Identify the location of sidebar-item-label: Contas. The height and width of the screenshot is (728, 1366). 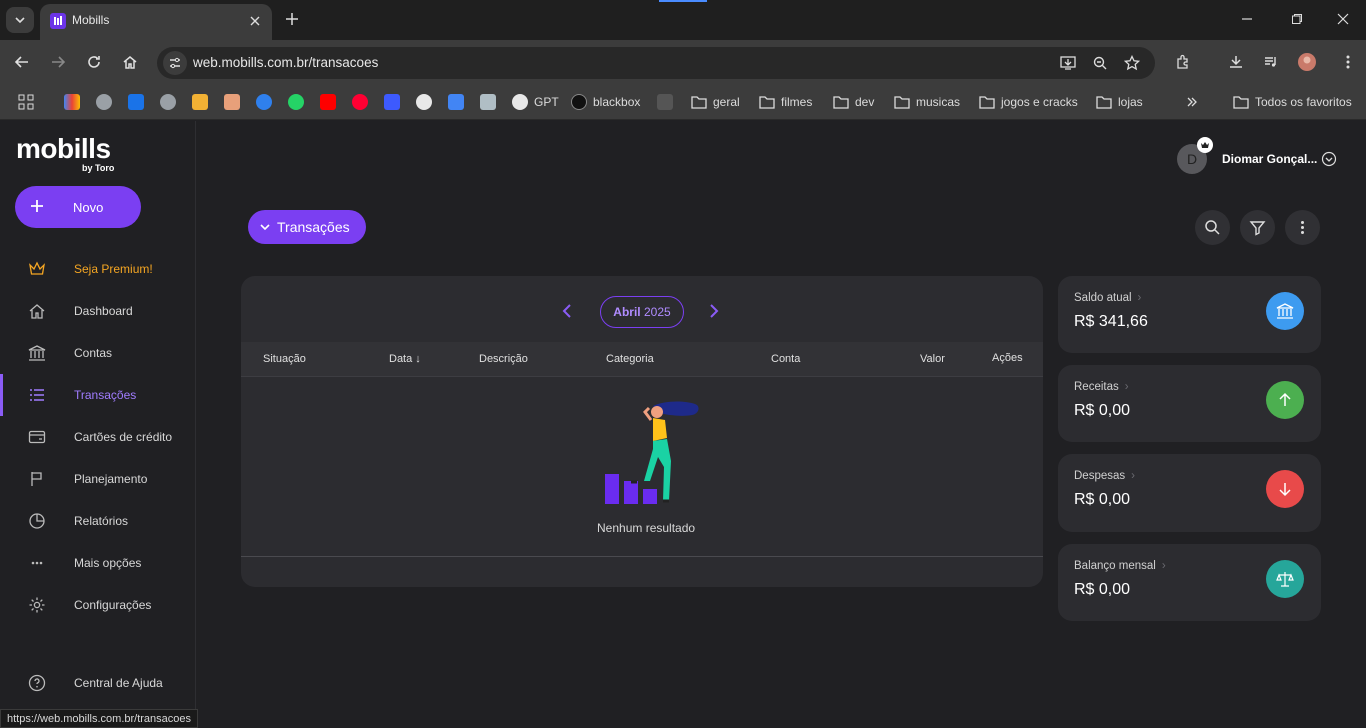
(93, 353).